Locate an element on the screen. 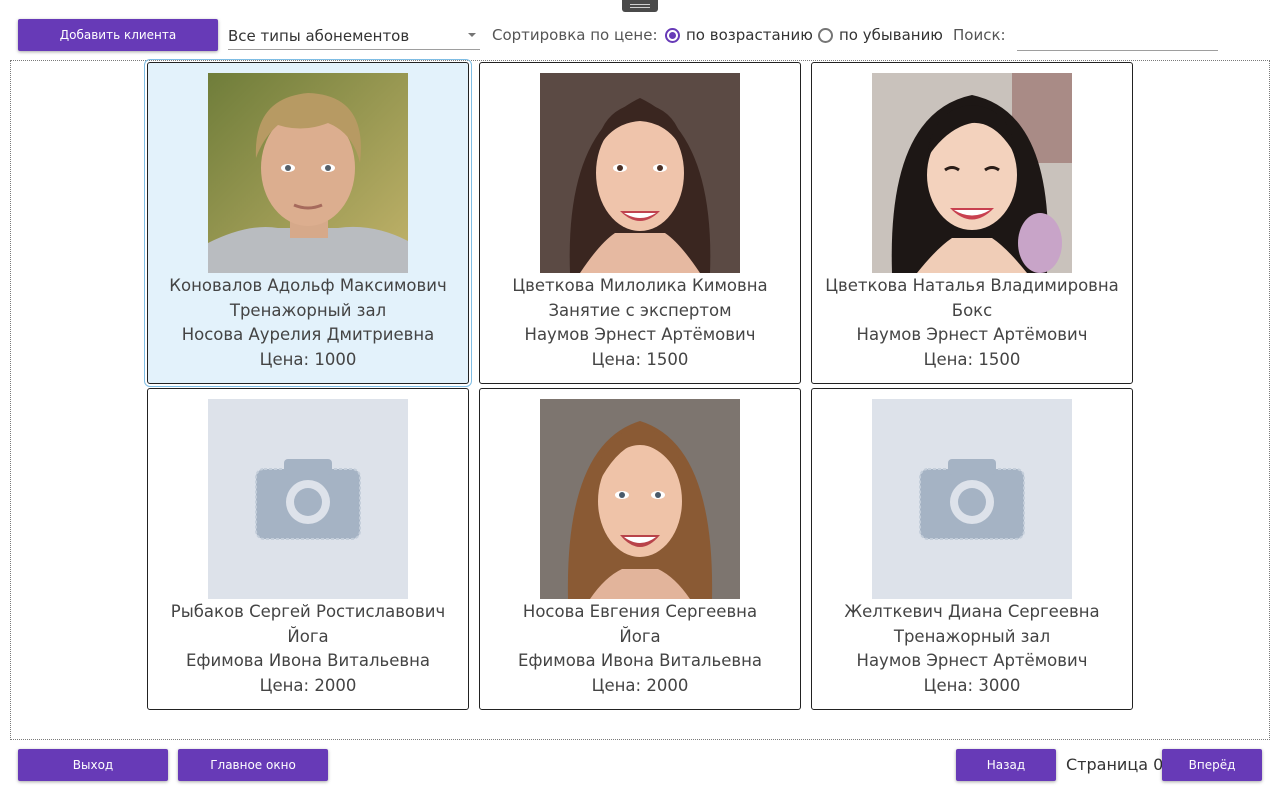  client-name: Коновалов Адольф Максимович is located at coordinates (308, 285).